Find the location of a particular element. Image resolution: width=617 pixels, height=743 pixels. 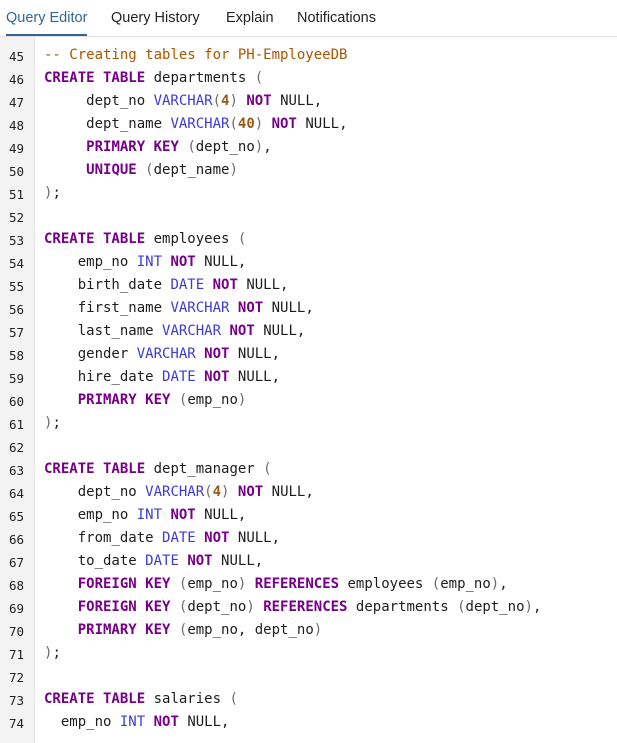

line-number: 56 is located at coordinates (16, 309).